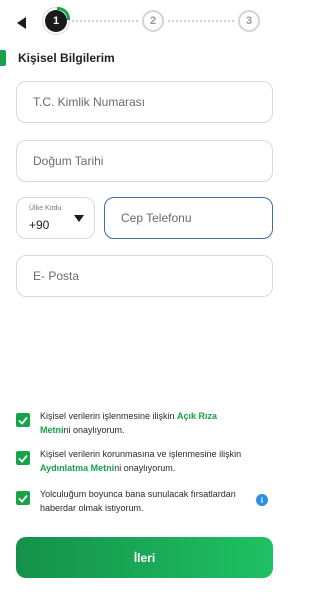  I want to click on caret-down-icon, so click(79, 218).